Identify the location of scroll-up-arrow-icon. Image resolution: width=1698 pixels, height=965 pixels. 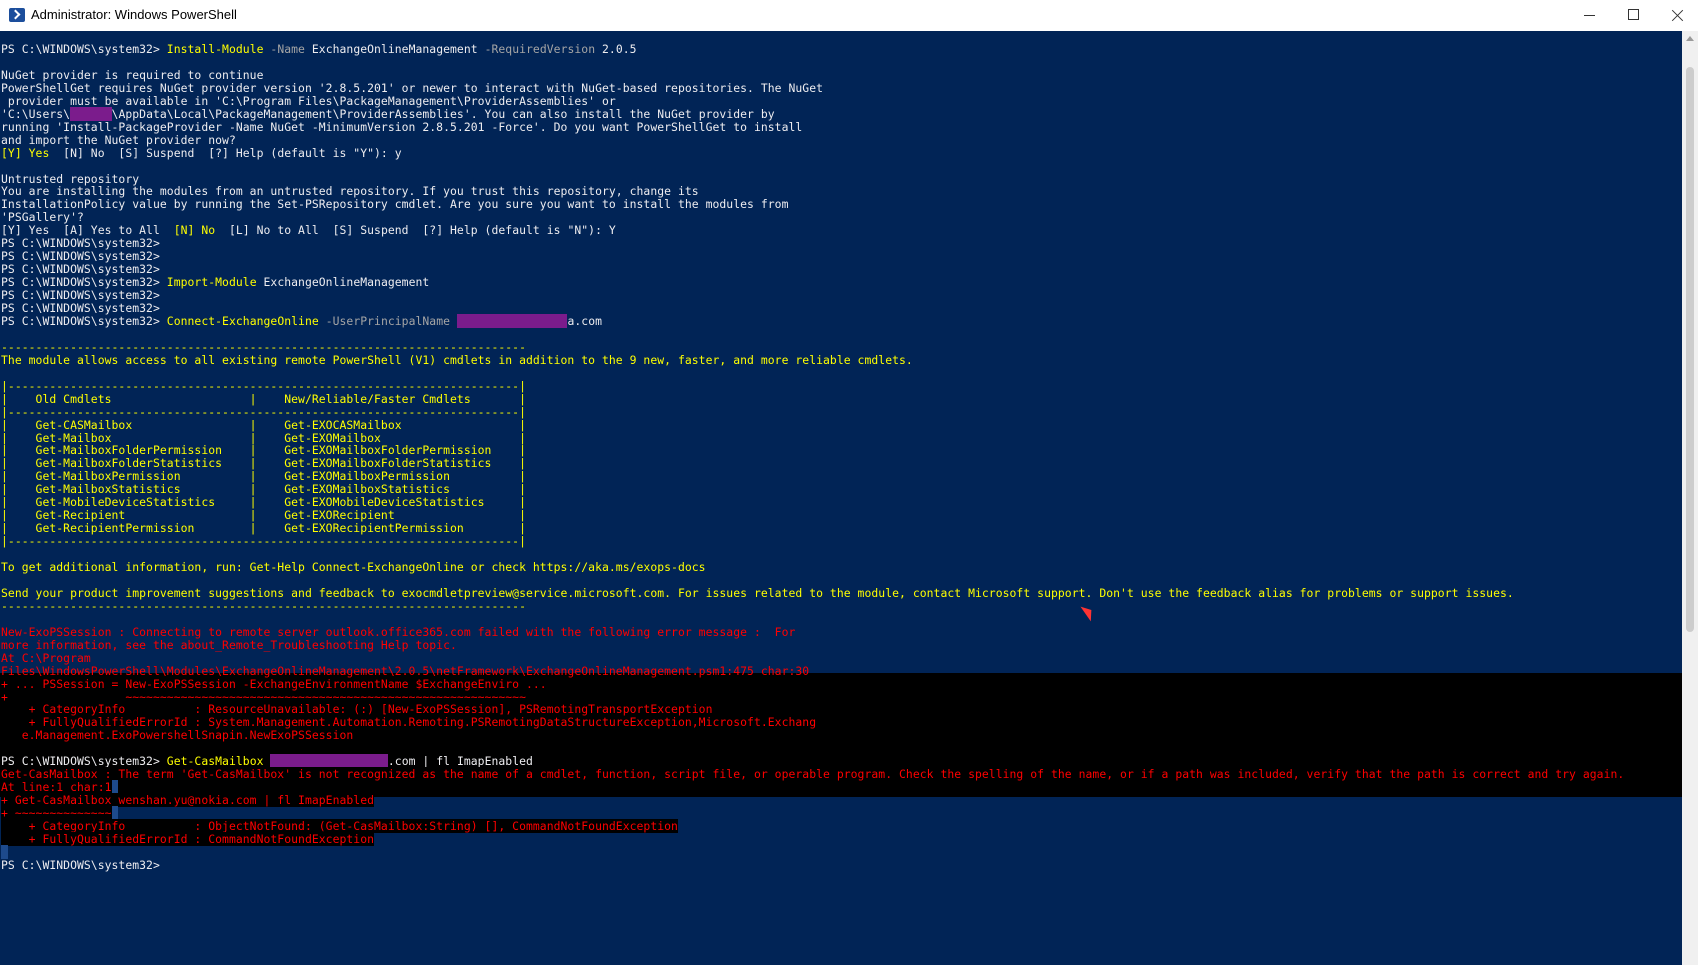
(1690, 38).